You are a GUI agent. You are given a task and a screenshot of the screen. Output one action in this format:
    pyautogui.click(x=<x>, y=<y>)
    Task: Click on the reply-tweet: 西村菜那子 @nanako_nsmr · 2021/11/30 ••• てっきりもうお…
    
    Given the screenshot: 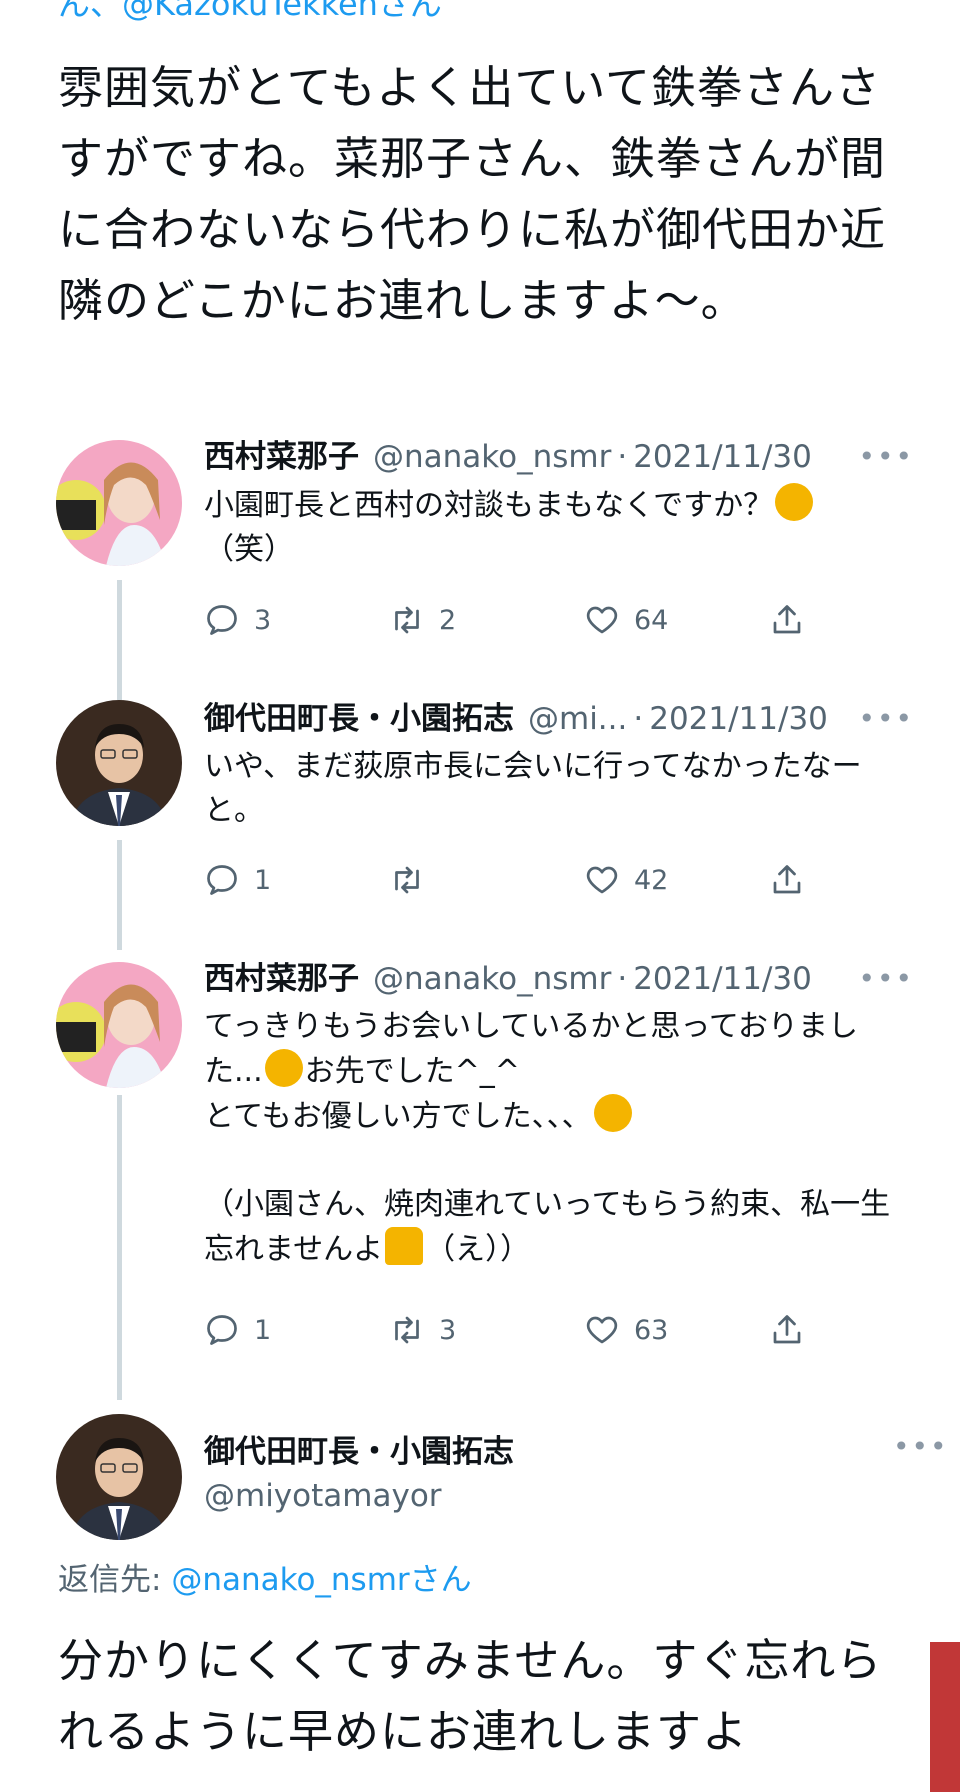 What is the action you would take?
    pyautogui.click(x=559, y=1114)
    